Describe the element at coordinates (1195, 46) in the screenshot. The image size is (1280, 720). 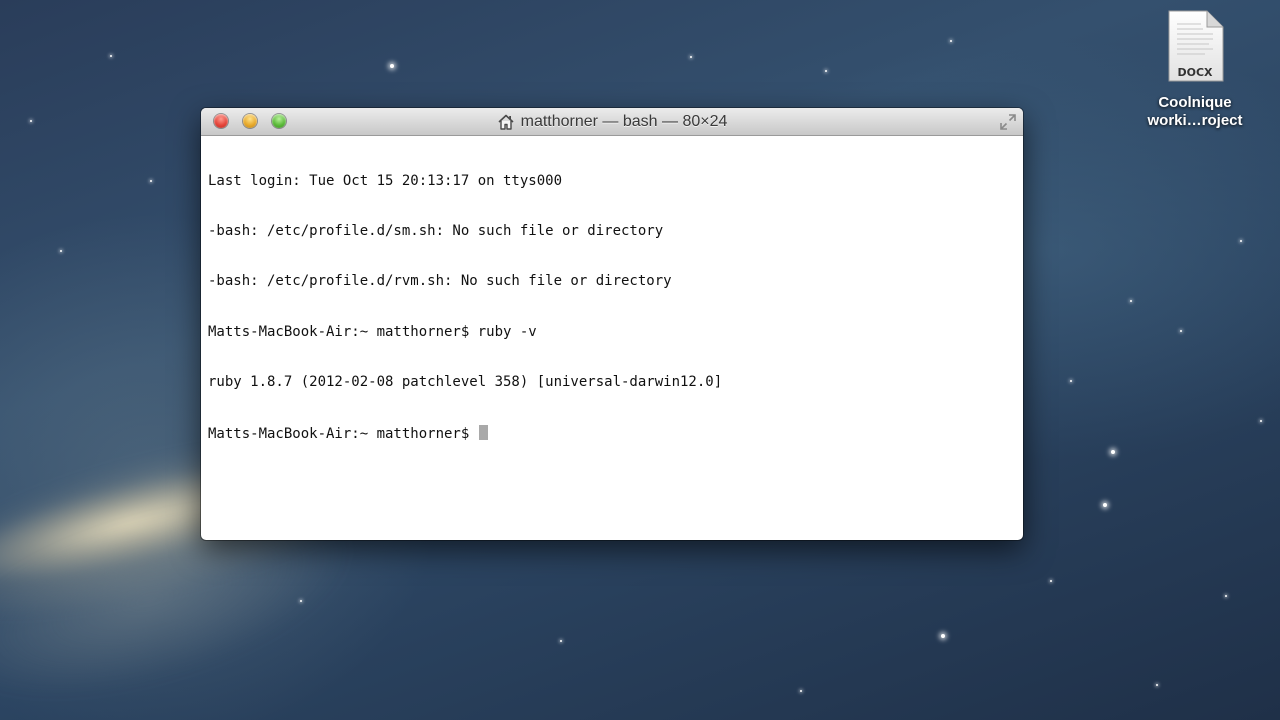
I see `docx-file-icon: DOCX` at that location.